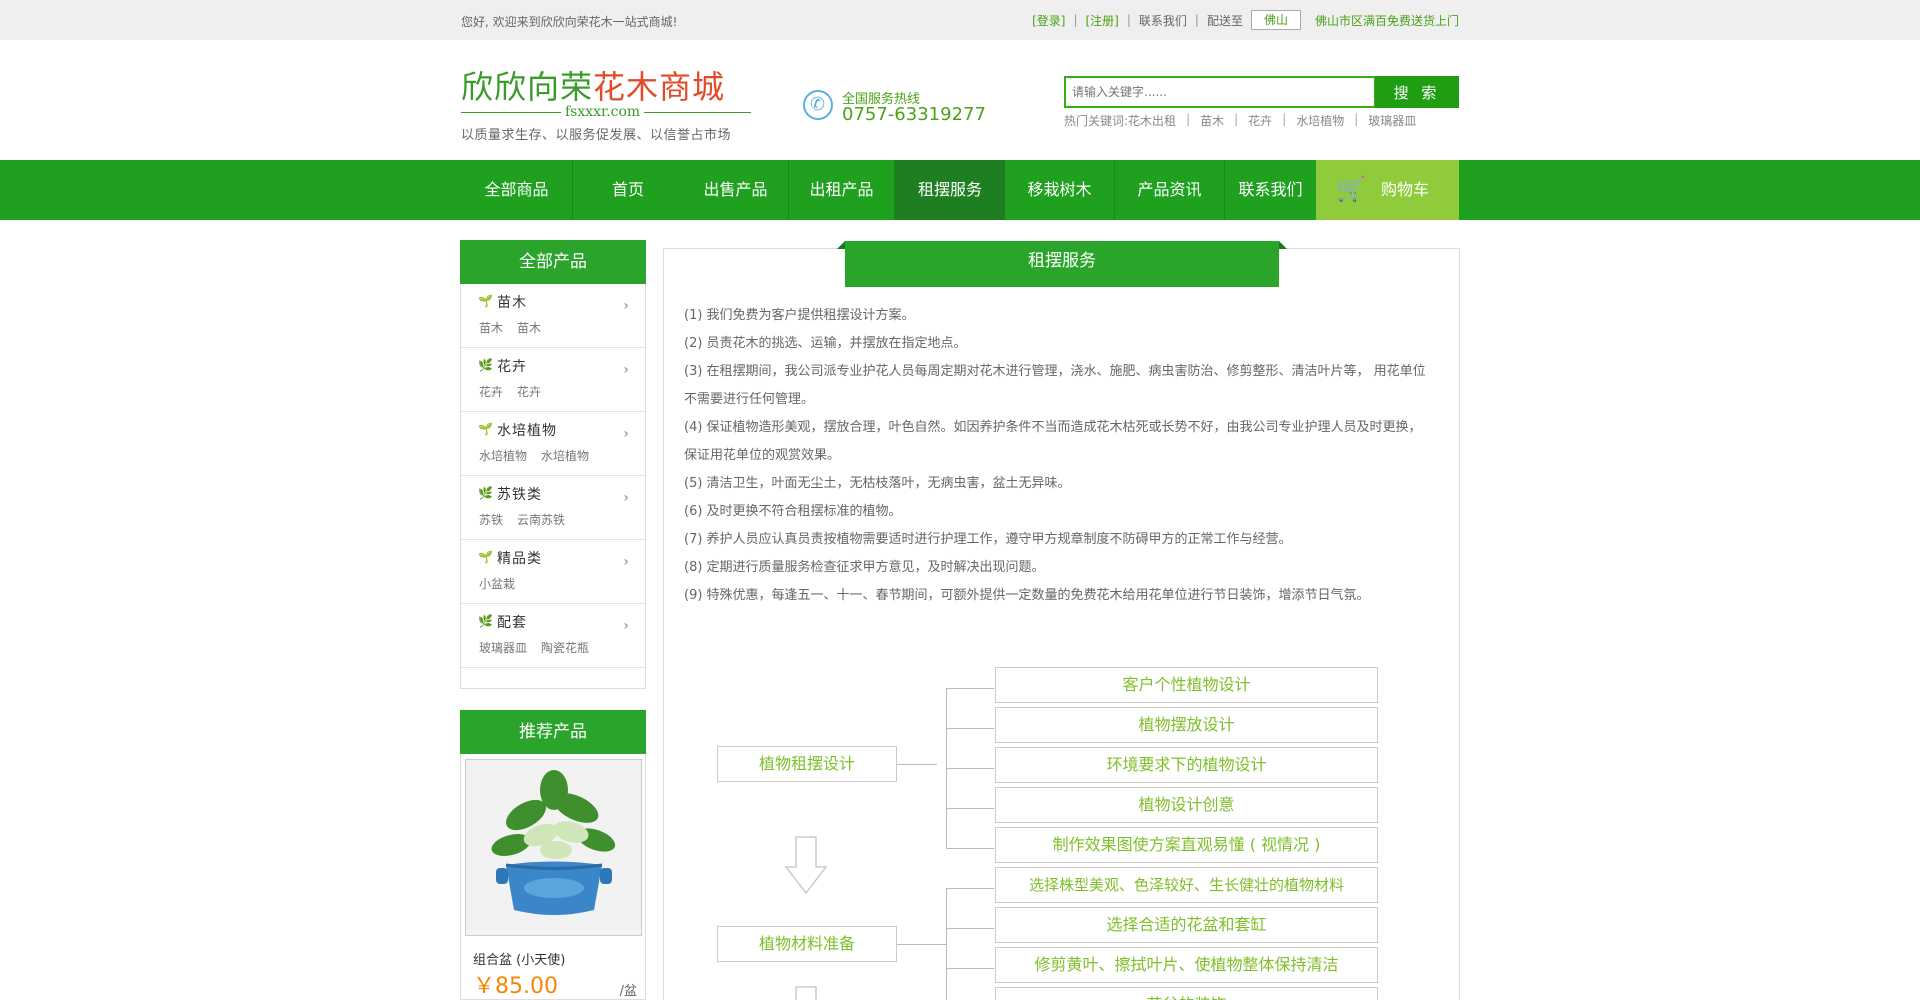 This screenshot has width=1920, height=1000. Describe the element at coordinates (553, 572) in the screenshot. I see `category-item: 🌱 精品类 › 小盆栽` at that location.